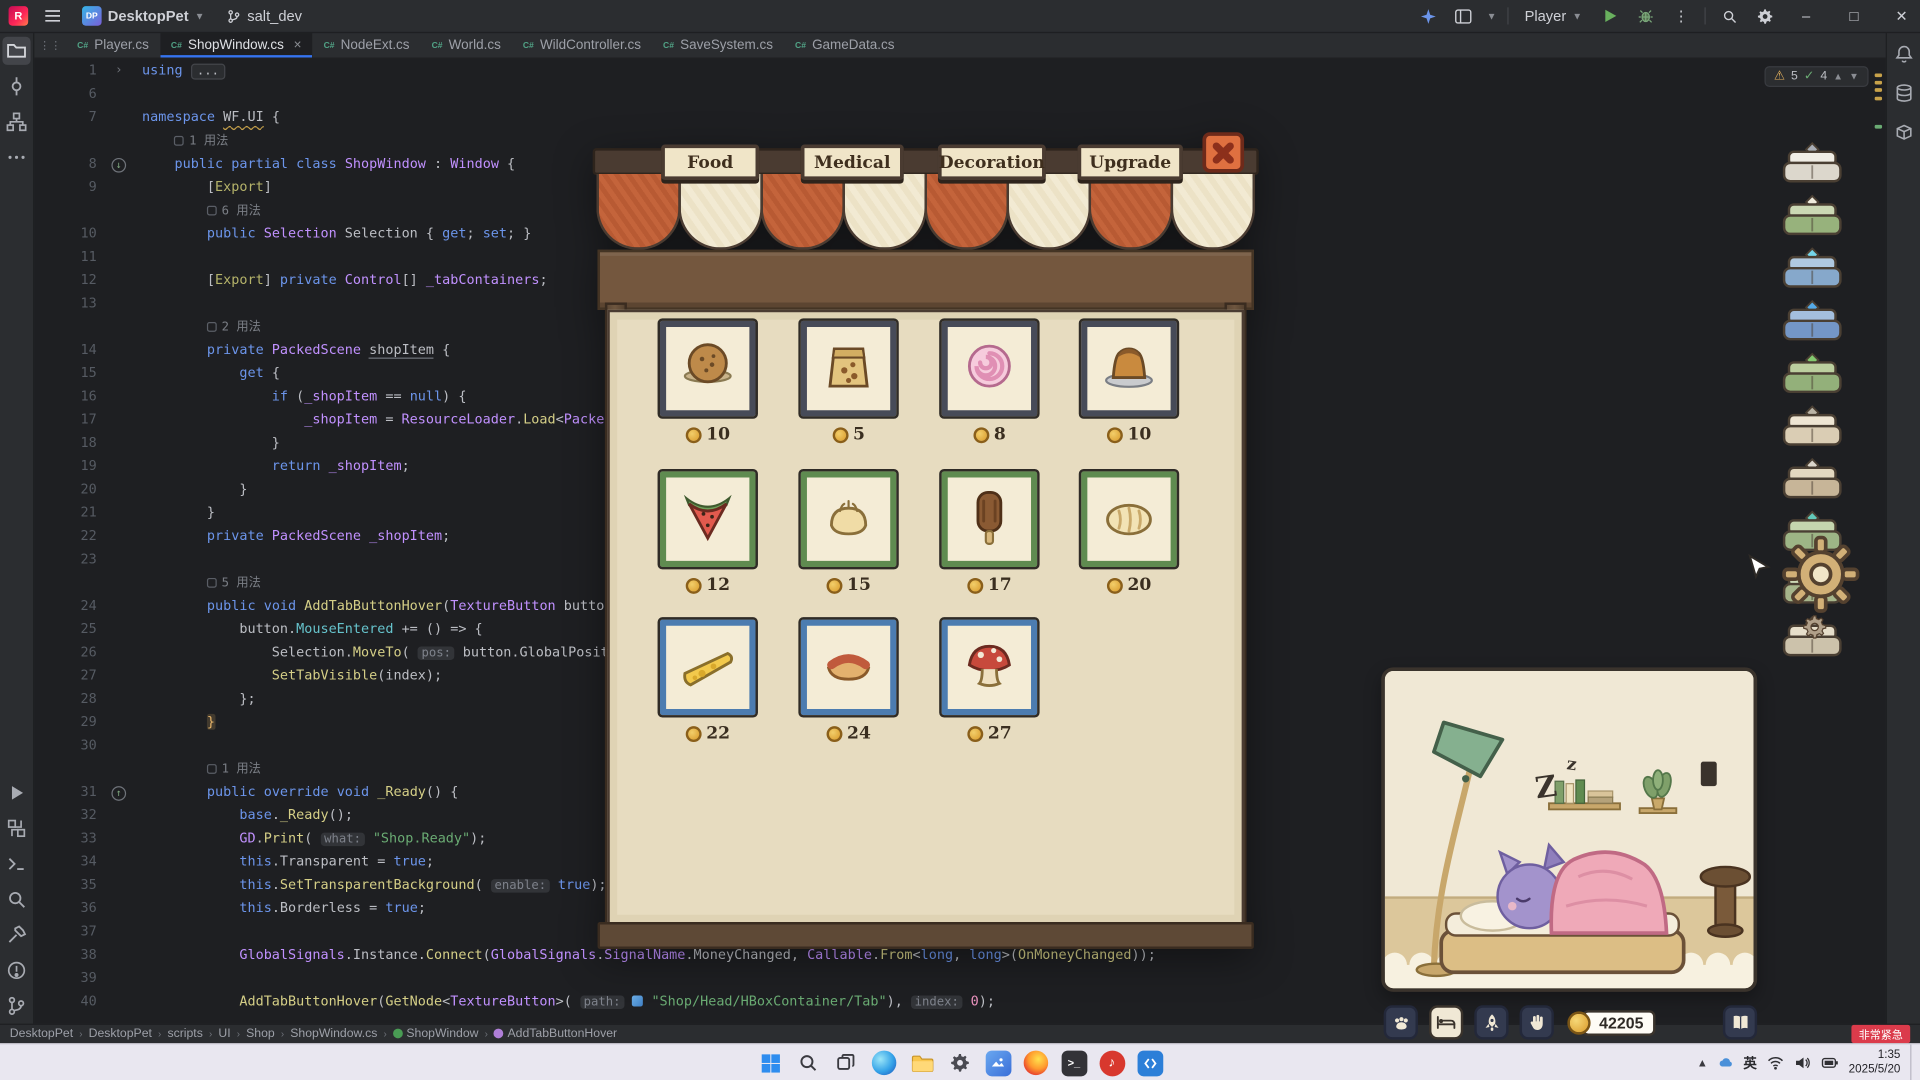 Image resolution: width=1920 pixels, height=1080 pixels. What do you see at coordinates (236, 45) in the screenshot?
I see `editor-tab: C# ShopWindow.cs ×` at bounding box center [236, 45].